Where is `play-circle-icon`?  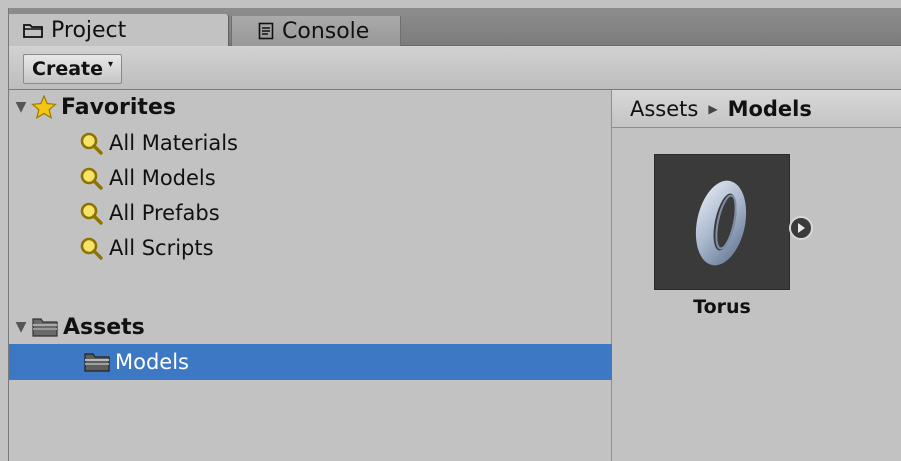 play-circle-icon is located at coordinates (801, 228).